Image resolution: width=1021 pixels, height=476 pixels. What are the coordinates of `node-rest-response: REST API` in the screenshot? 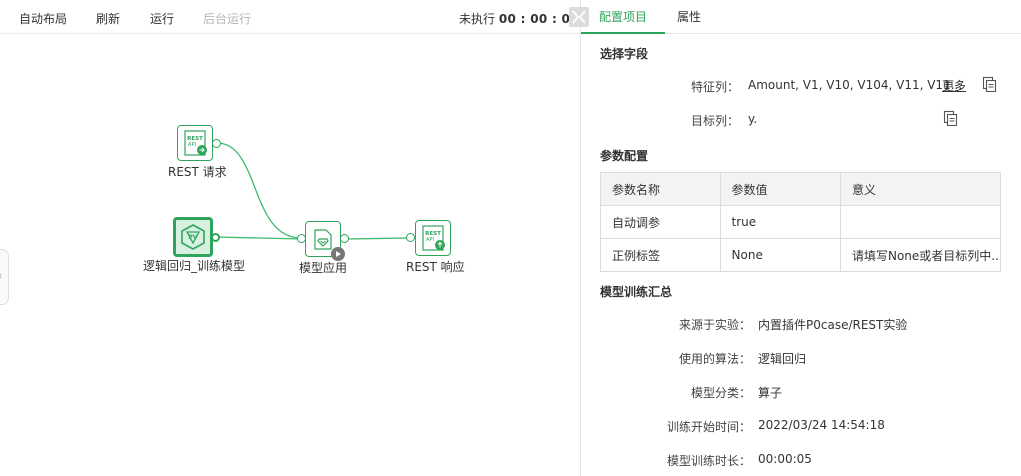 It's located at (433, 238).